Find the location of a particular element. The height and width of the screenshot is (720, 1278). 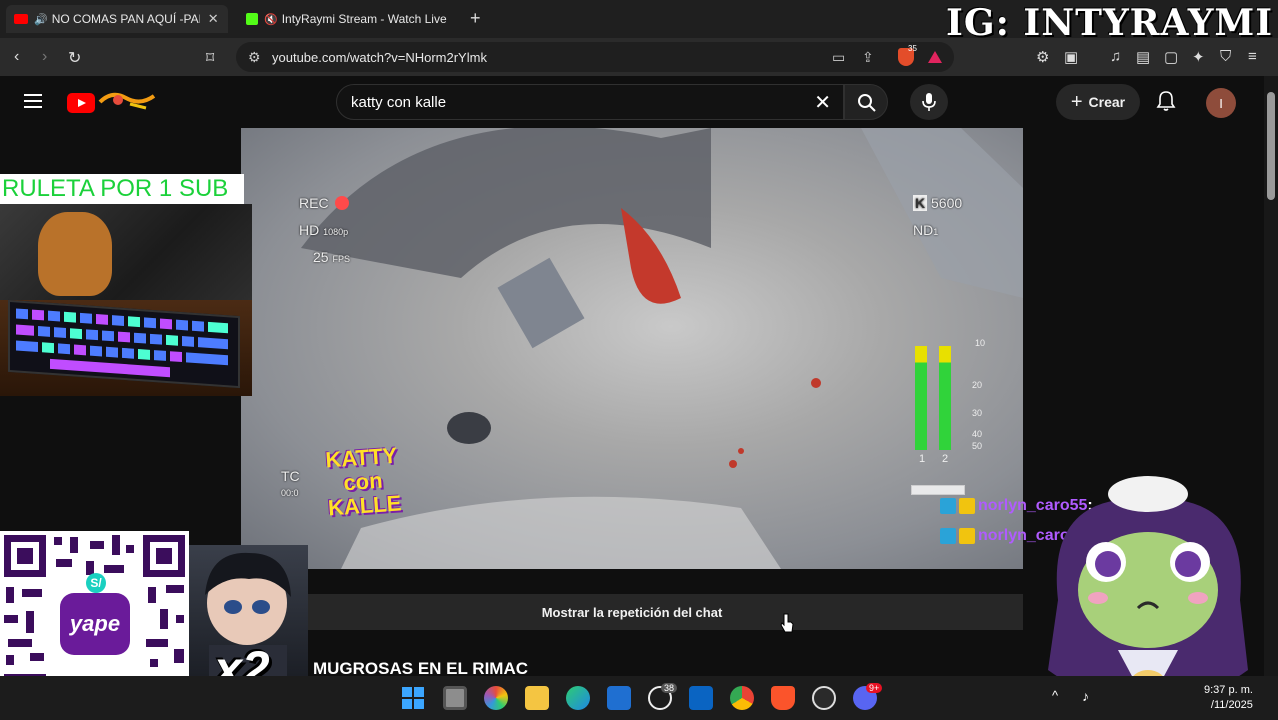

taskbar-clock: 9:37 p. m. /11/2025 is located at coordinates (1228, 698).